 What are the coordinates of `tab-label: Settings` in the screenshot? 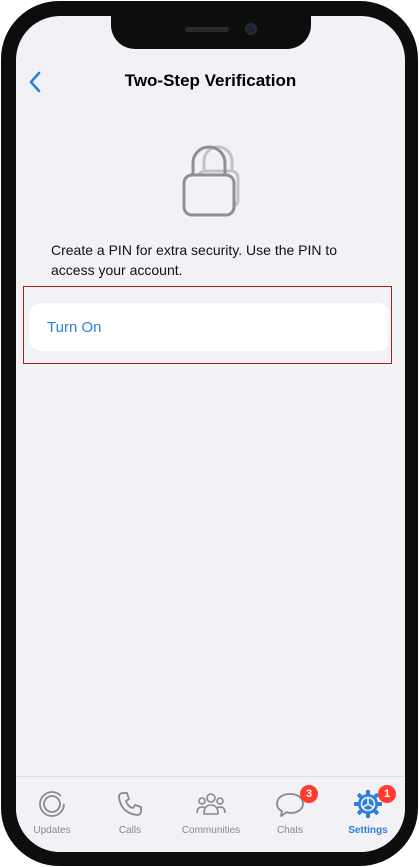 It's located at (368, 830).